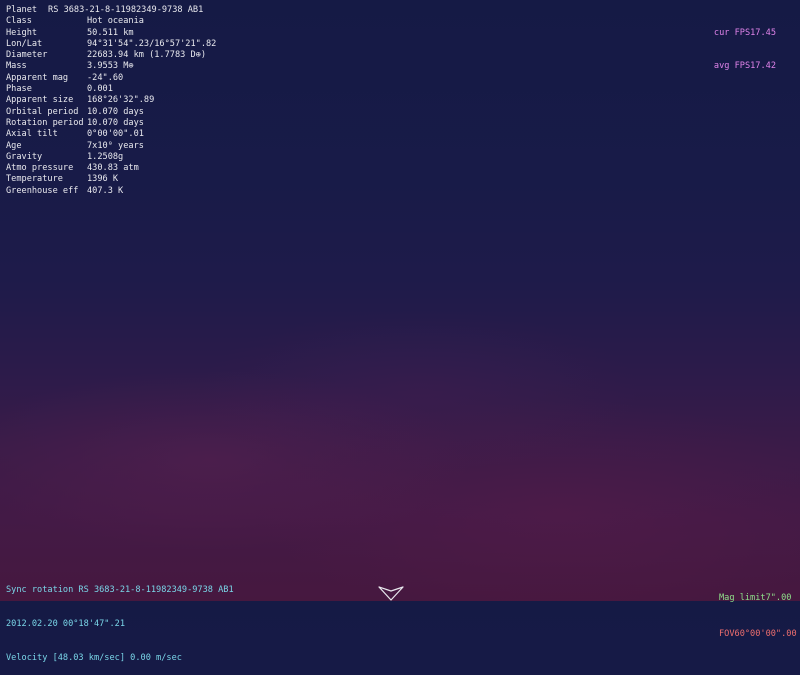 The width and height of the screenshot is (800, 675). What do you see at coordinates (105, 77) in the screenshot?
I see `info-value: -24".60` at bounding box center [105, 77].